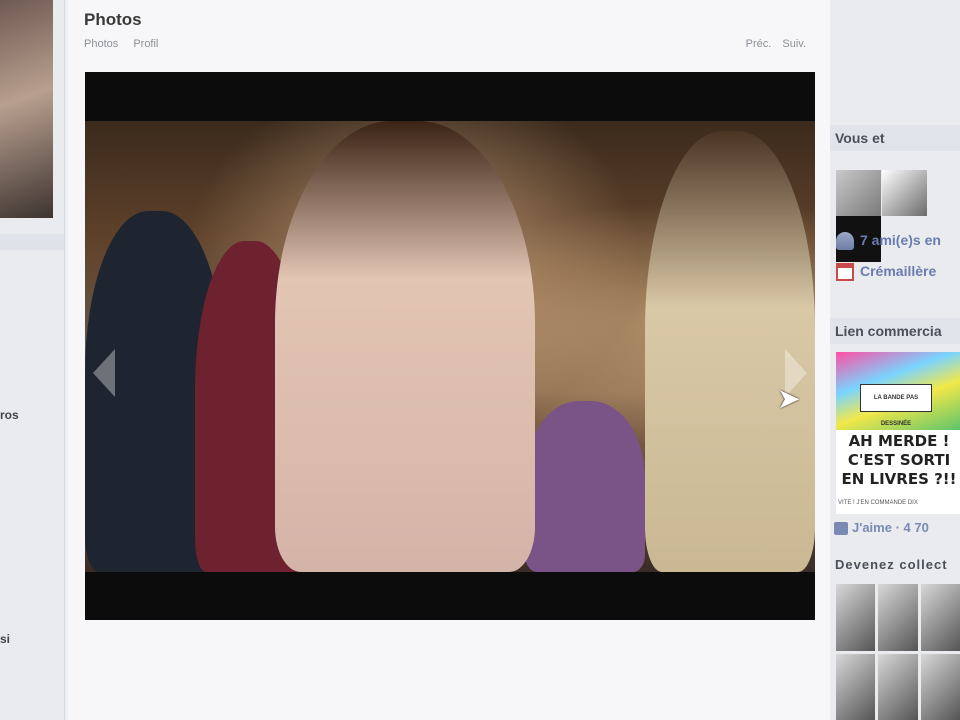 The width and height of the screenshot is (960, 720). I want to click on ad-line: C'EST SORTI, so click(899, 460).